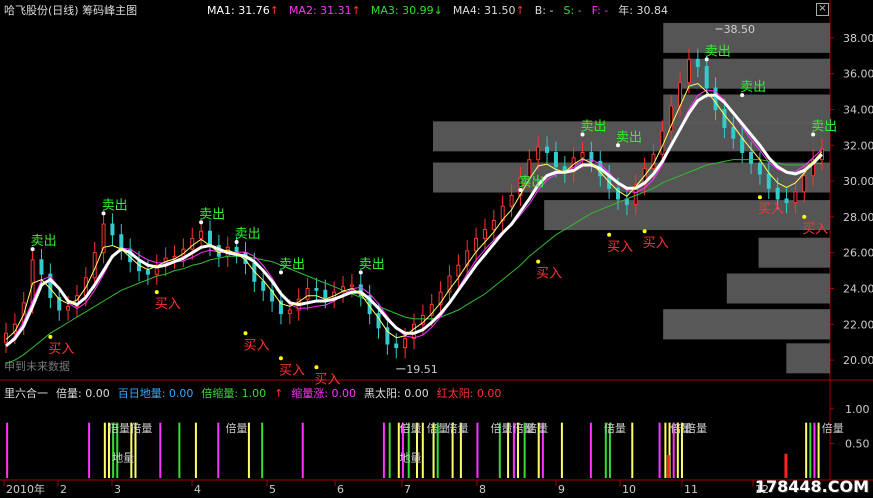 This screenshot has width=873, height=498. I want to click on price-tick-label: 24.00, so click(858, 289).